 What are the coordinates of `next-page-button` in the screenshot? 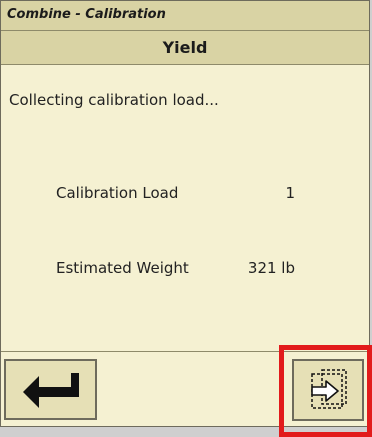 It's located at (328, 390).